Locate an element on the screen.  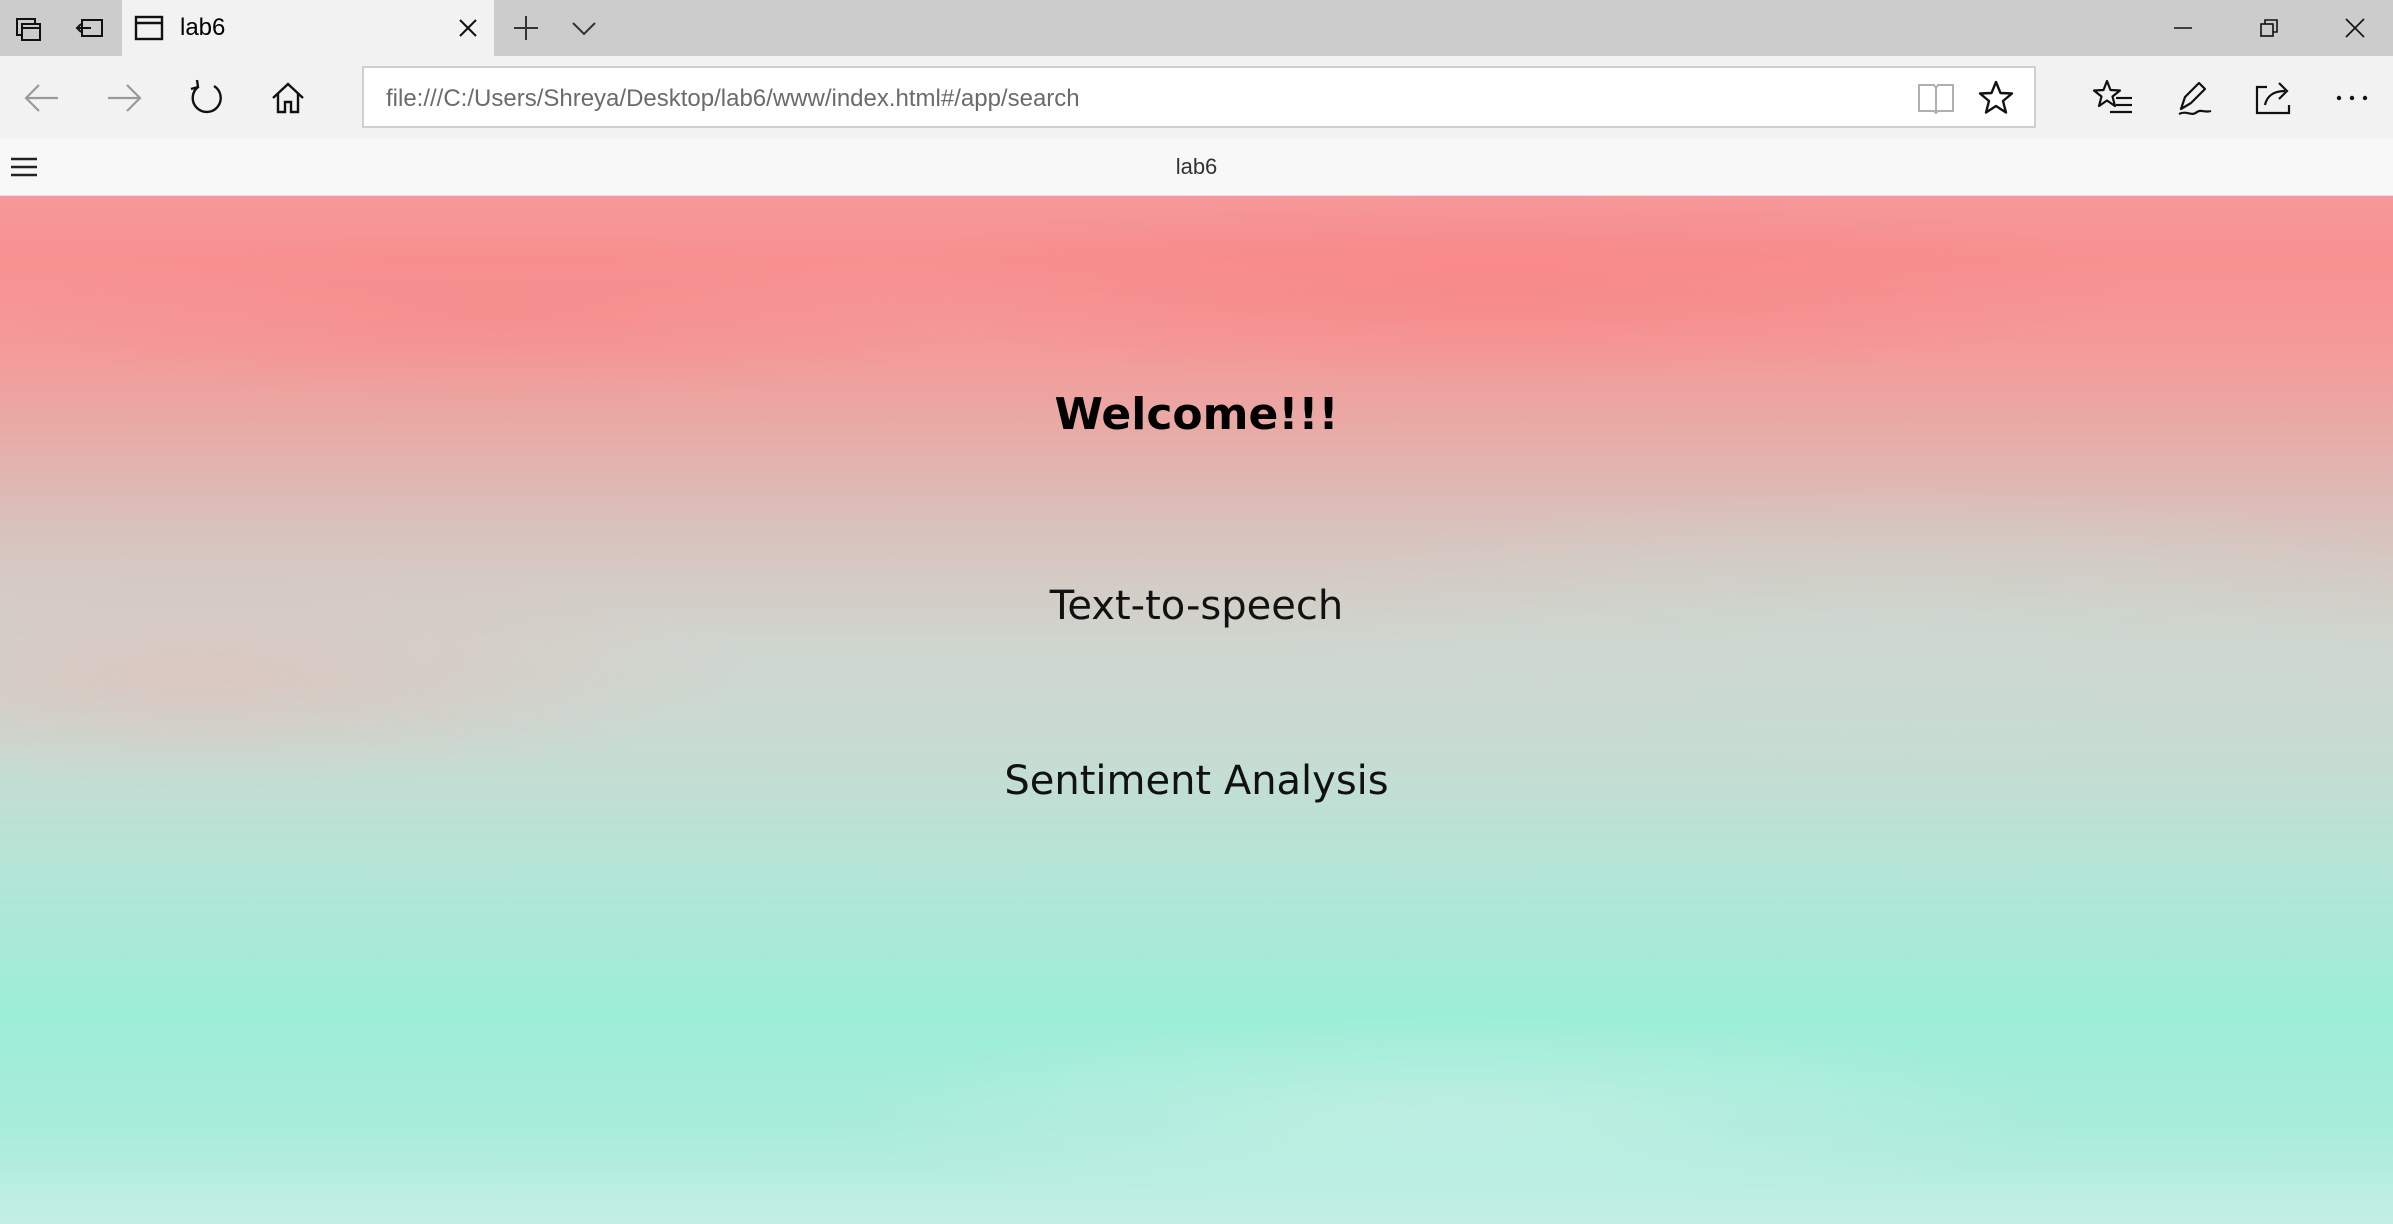
tab-title: lab6 is located at coordinates (203, 27).